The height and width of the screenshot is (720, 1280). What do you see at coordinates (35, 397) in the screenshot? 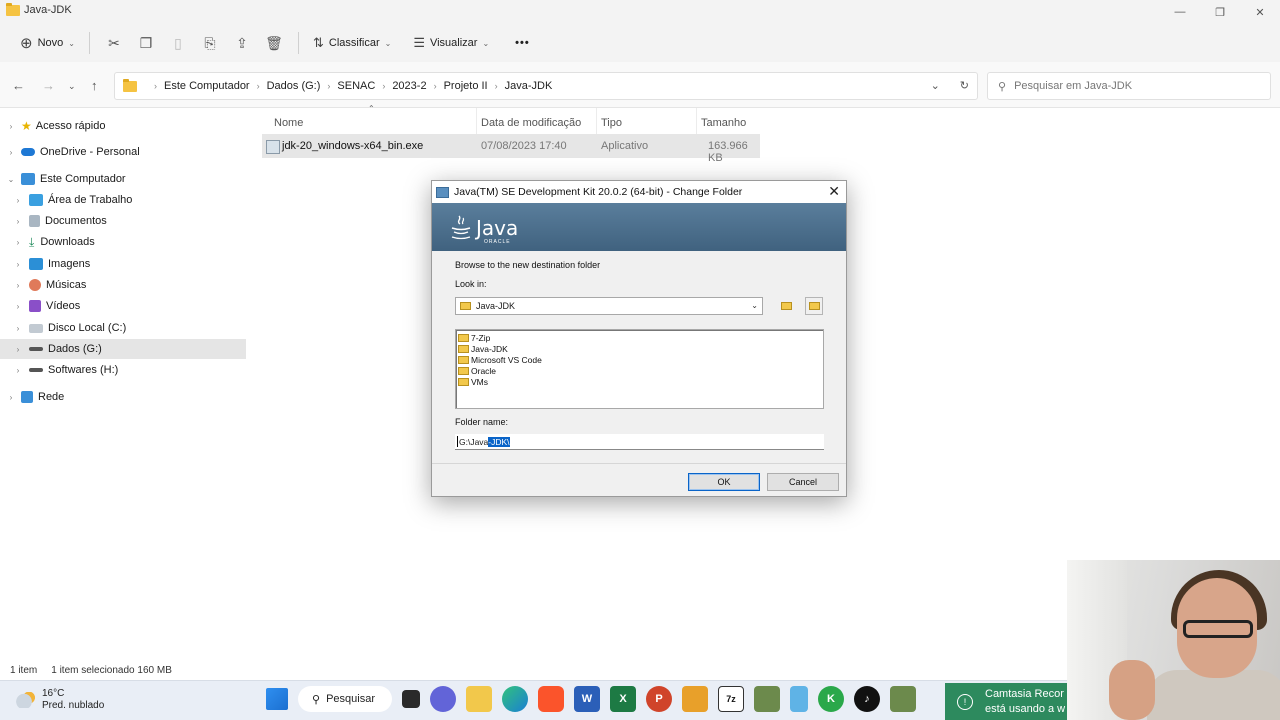
I see `sidebar-item-network: › Rede` at bounding box center [35, 397].